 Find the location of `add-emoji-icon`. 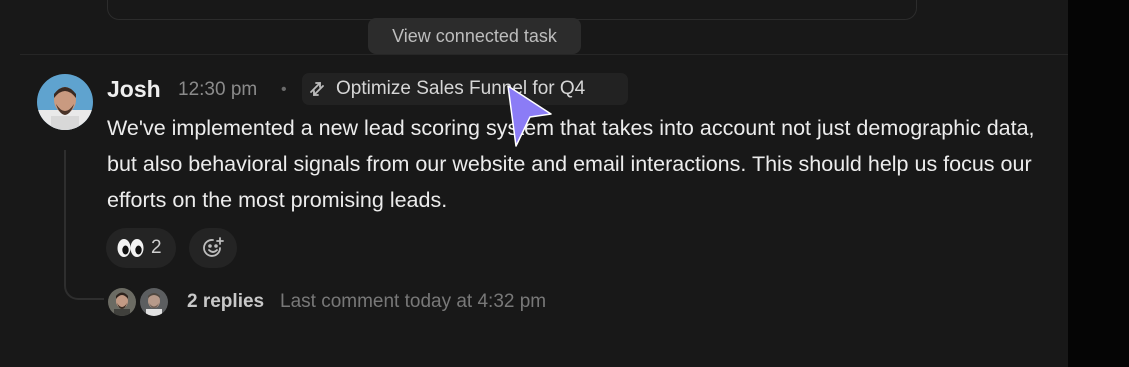

add-emoji-icon is located at coordinates (213, 248).